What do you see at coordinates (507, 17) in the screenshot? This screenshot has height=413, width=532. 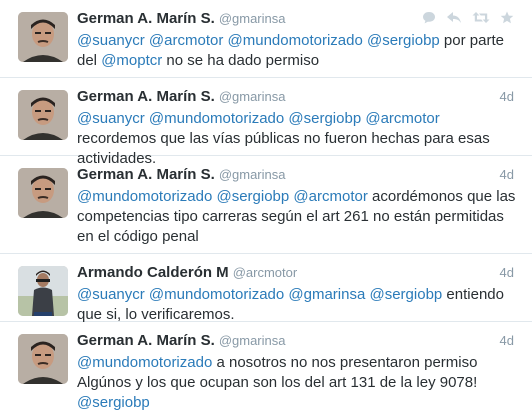 I see `star-icon` at bounding box center [507, 17].